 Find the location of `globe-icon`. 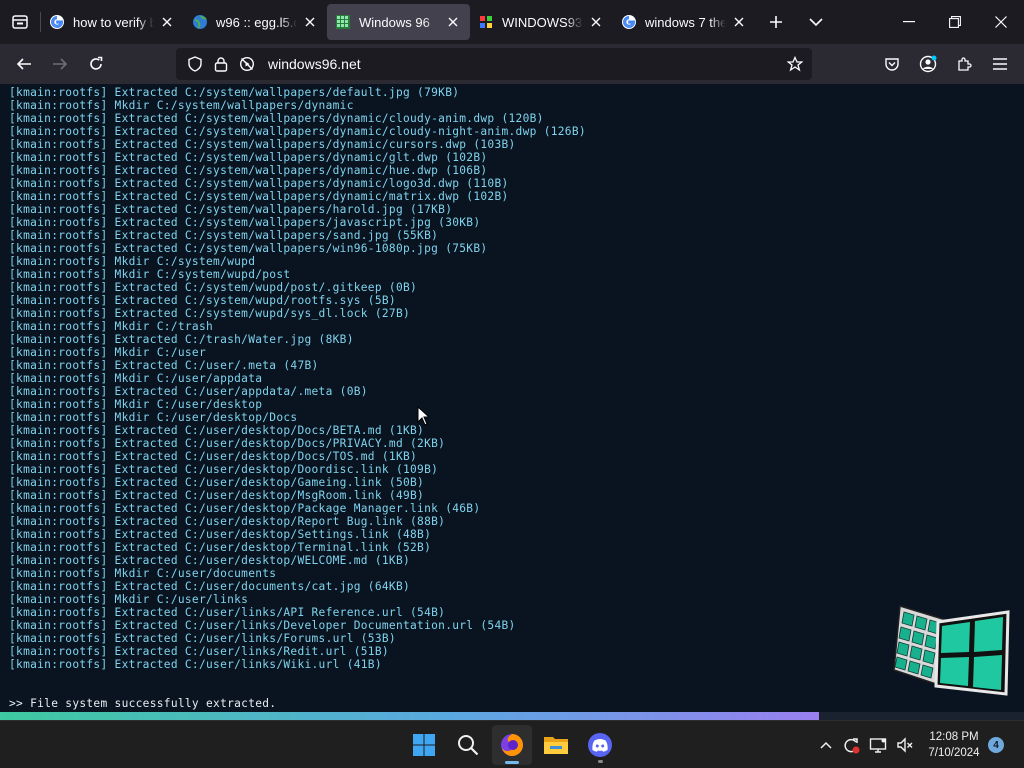

globe-icon is located at coordinates (200, 22).